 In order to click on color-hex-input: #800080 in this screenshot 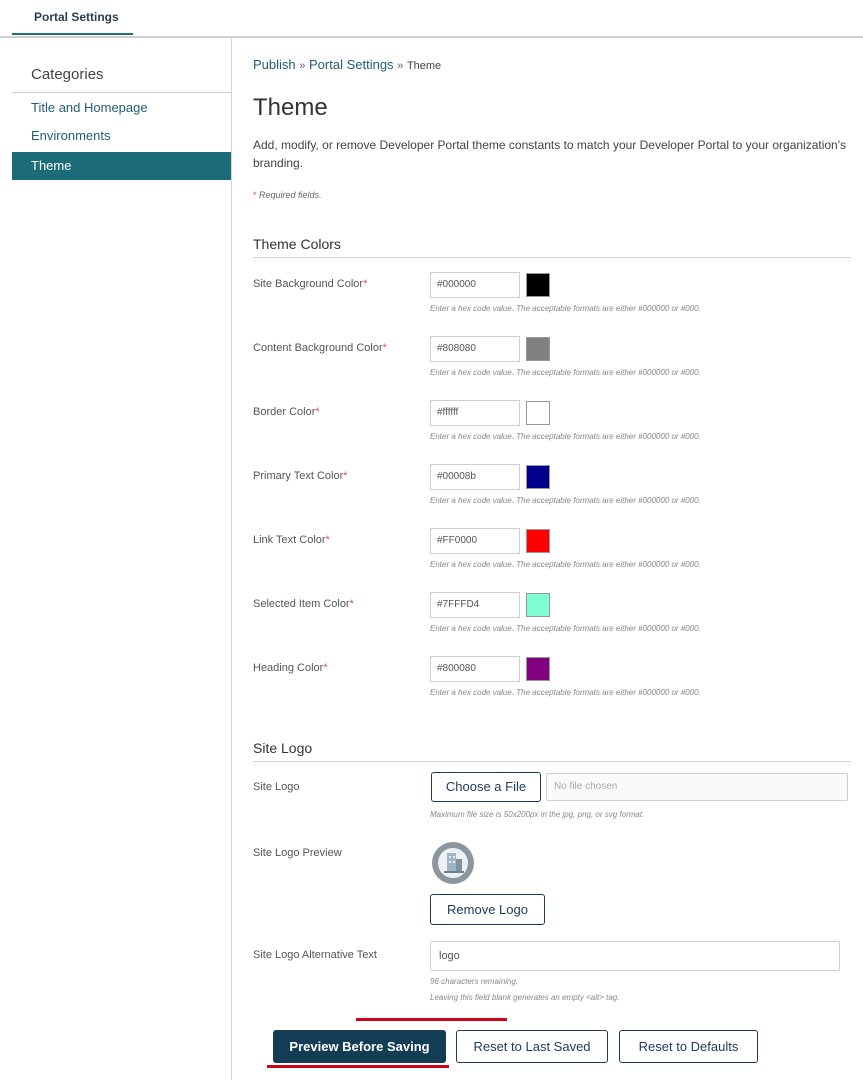, I will do `click(475, 669)`.